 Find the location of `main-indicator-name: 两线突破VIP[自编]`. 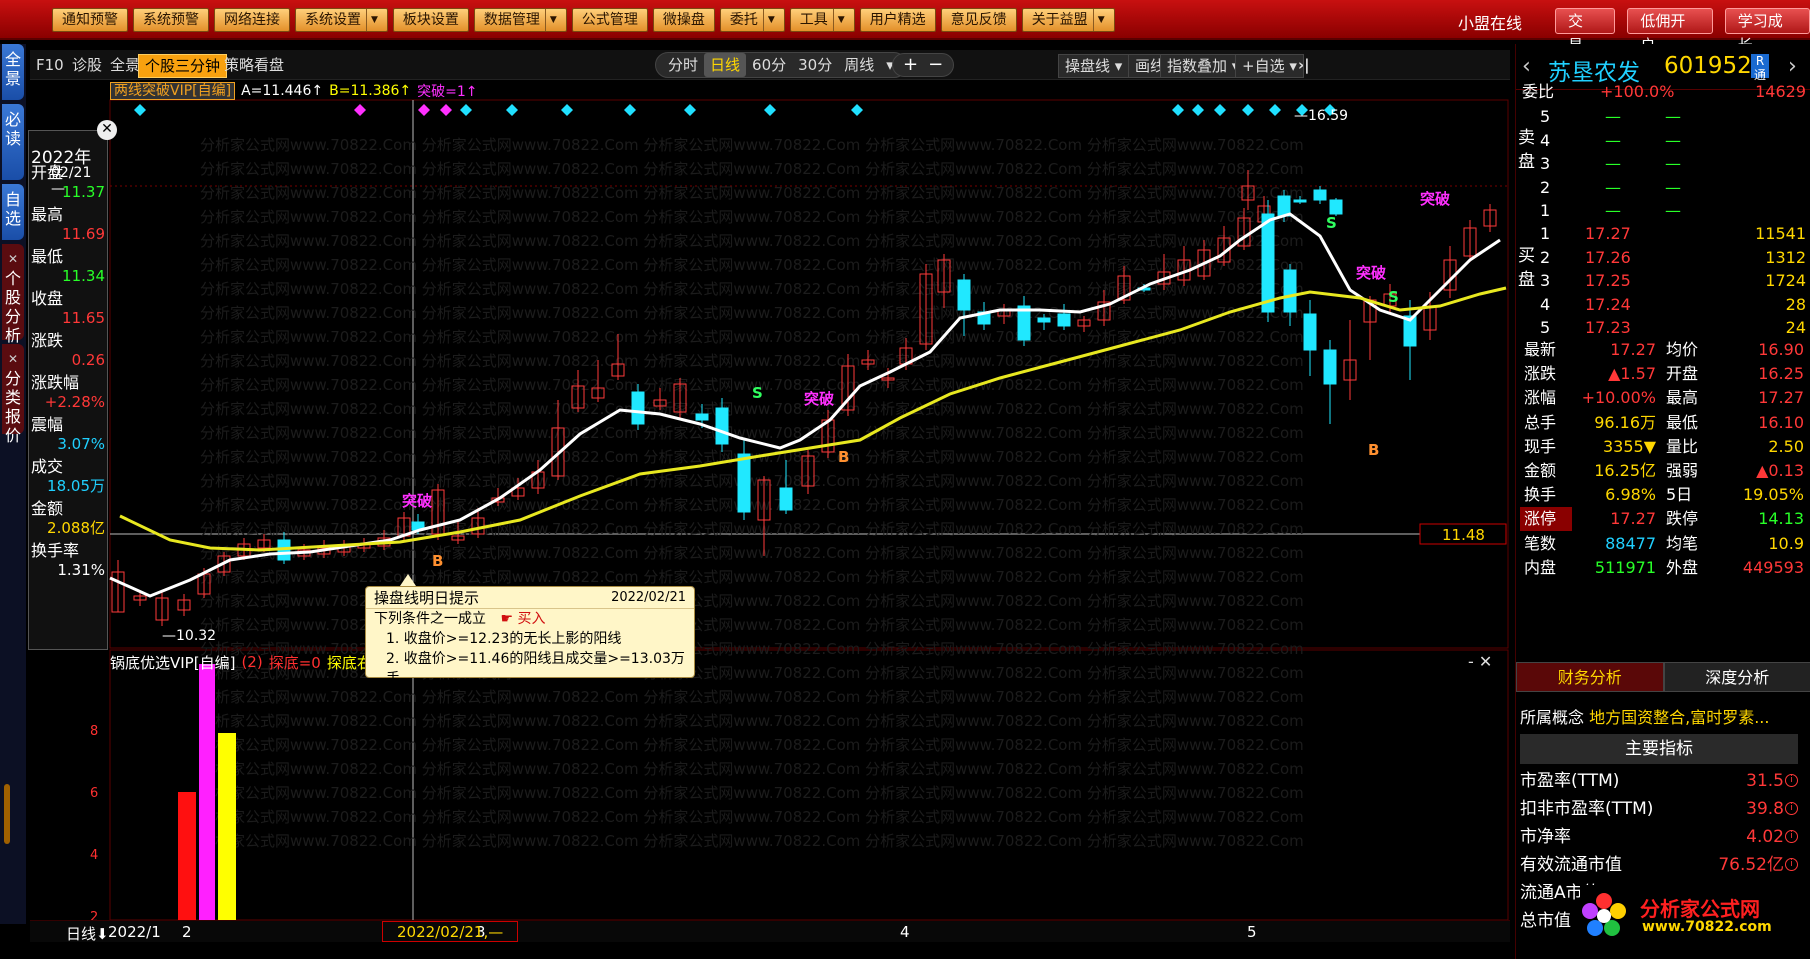

main-indicator-name: 两线突破VIP[自编] is located at coordinates (173, 91).